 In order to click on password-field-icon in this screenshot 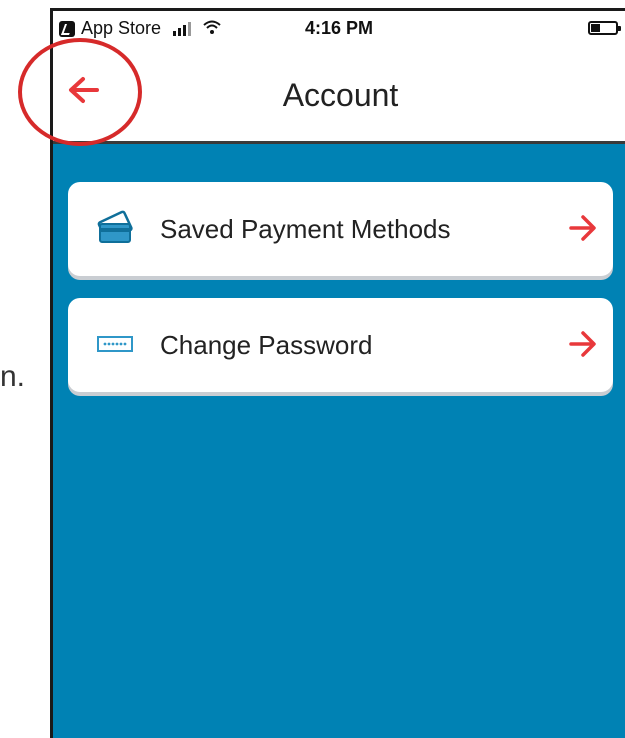, I will do `click(116, 344)`.